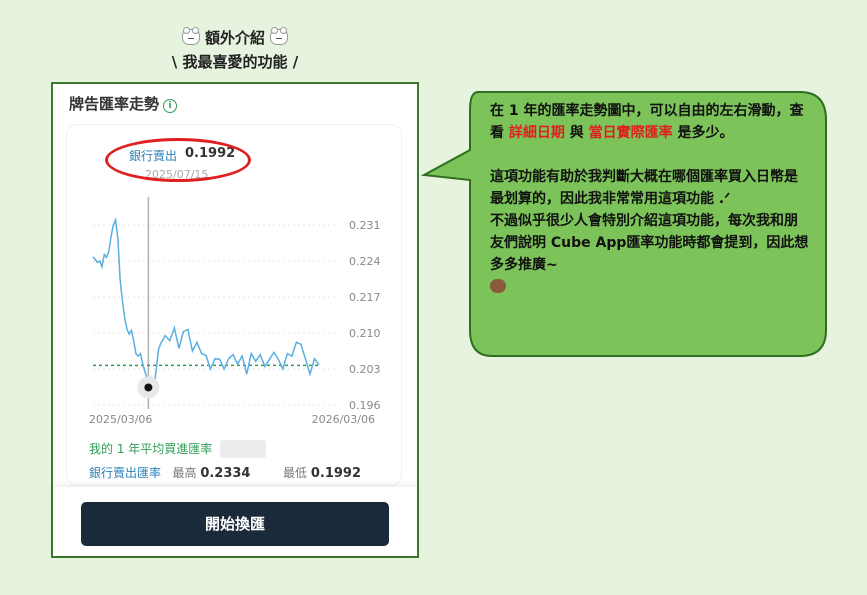 This screenshot has width=867, height=595. Describe the element at coordinates (536, 133) in the screenshot. I see `bubble-highlight-date: 詳細日期` at that location.